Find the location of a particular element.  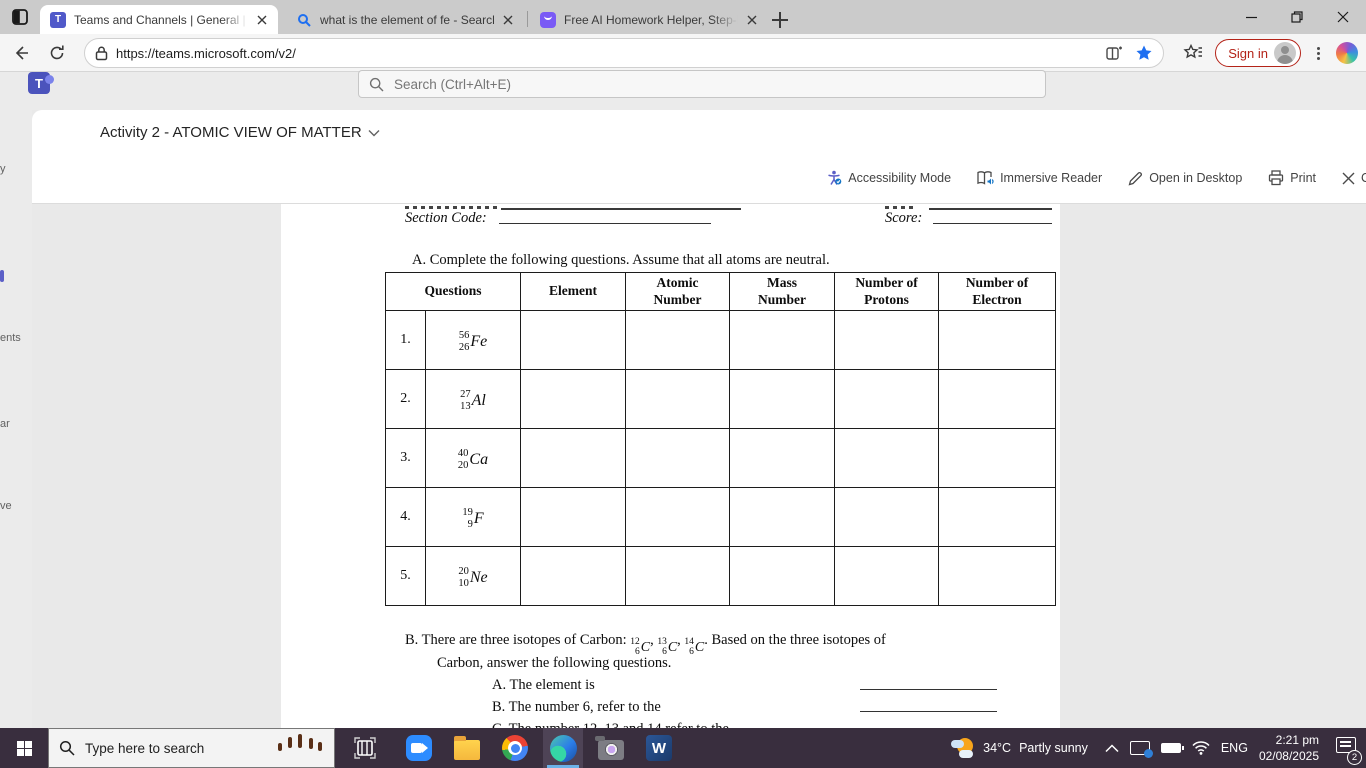

homework-favicon is located at coordinates (548, 19).